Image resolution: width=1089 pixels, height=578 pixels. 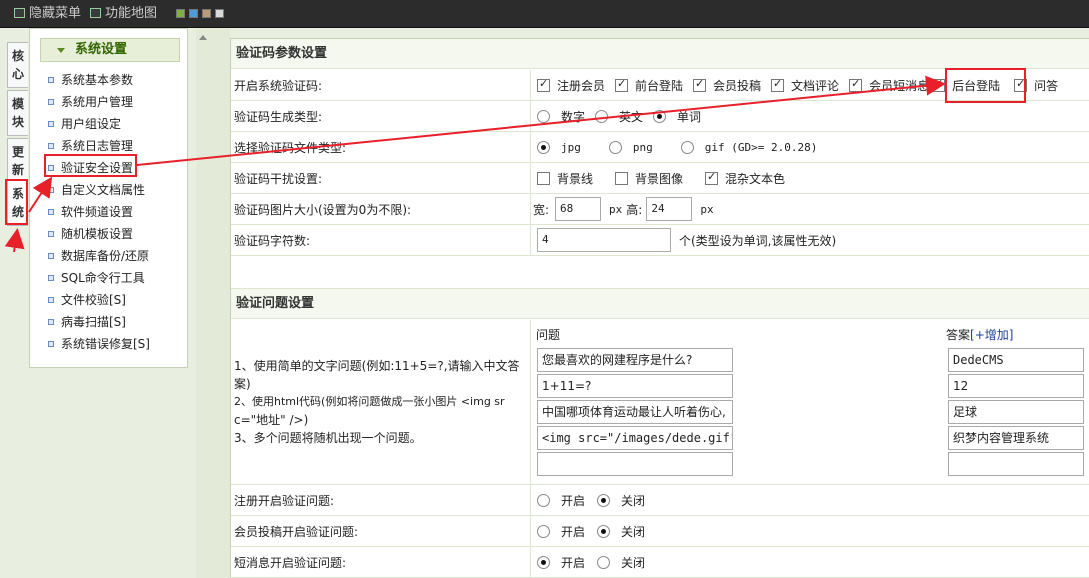 I want to click on option-label: png, so click(x=642, y=147).